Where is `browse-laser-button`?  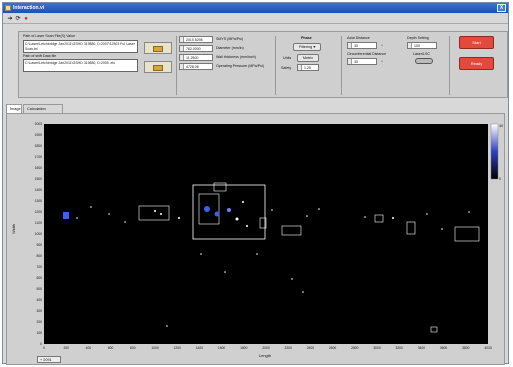 browse-laser-button is located at coordinates (158, 48).